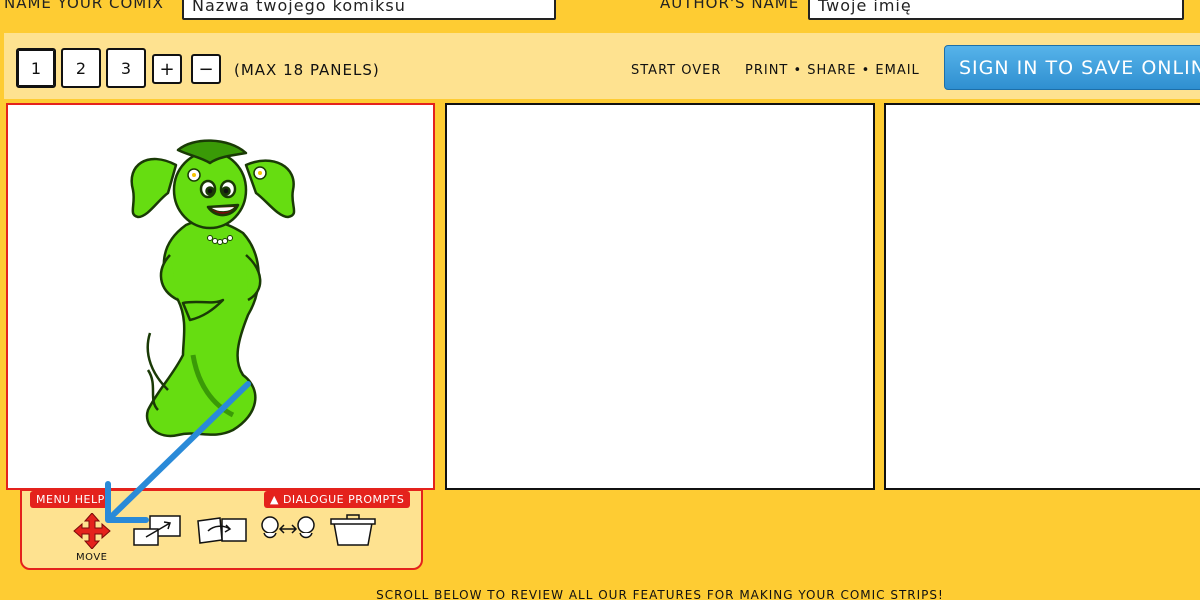  Describe the element at coordinates (84, 6) in the screenshot. I see `comix-name-label: NAME YOUR COMIX` at that location.